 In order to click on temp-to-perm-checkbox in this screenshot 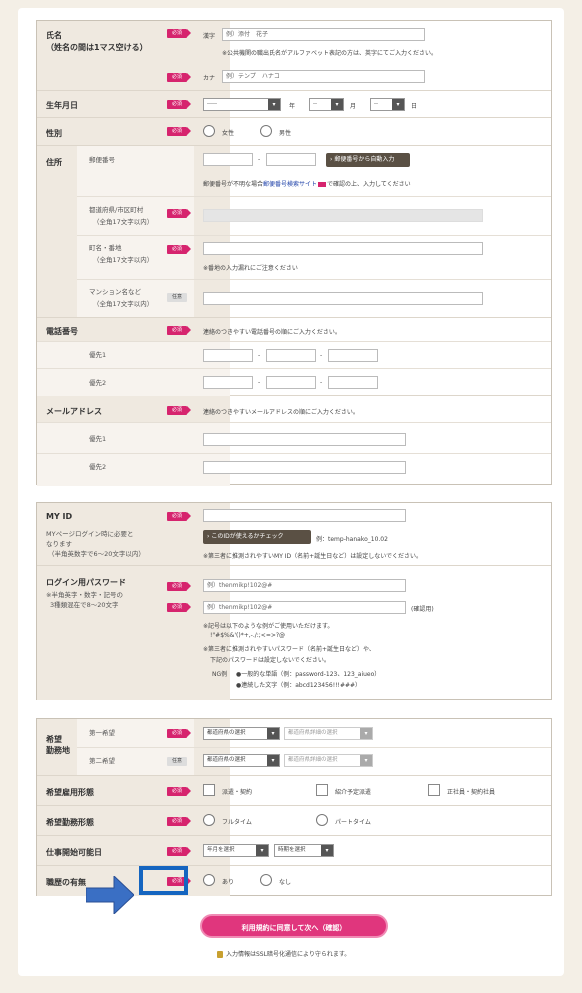, I will do `click(322, 790)`.